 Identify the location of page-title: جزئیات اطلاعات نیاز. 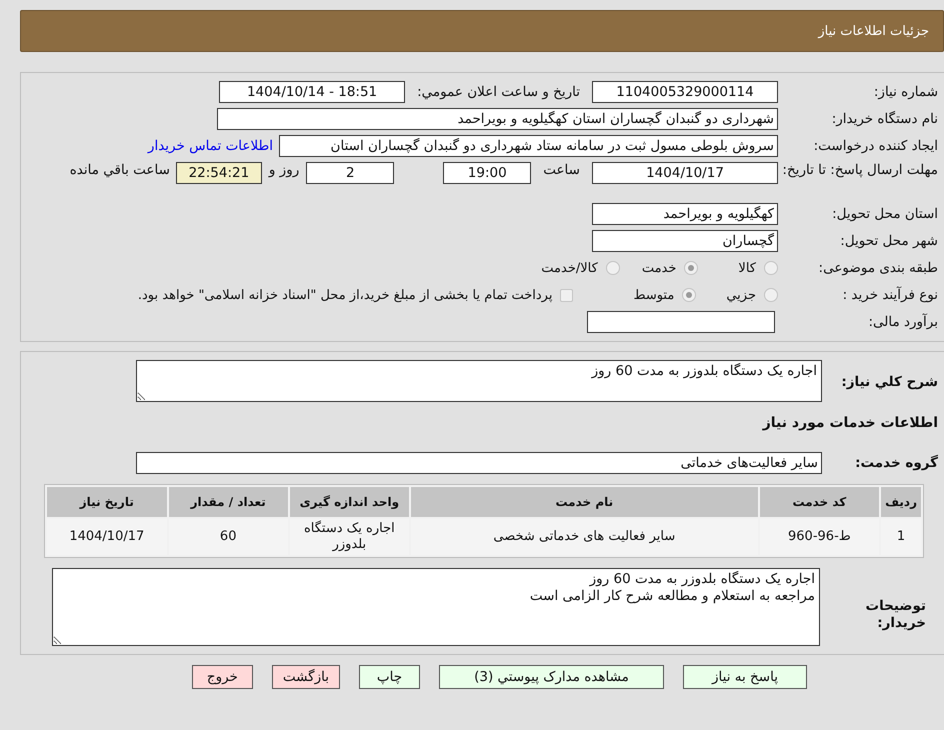
(873, 31).